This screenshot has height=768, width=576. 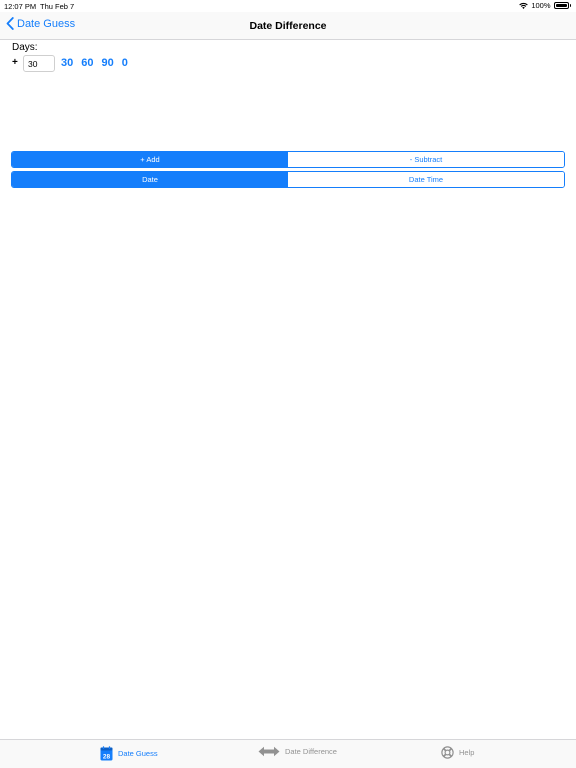 What do you see at coordinates (447, 752) in the screenshot?
I see `lifebuoy-icon` at bounding box center [447, 752].